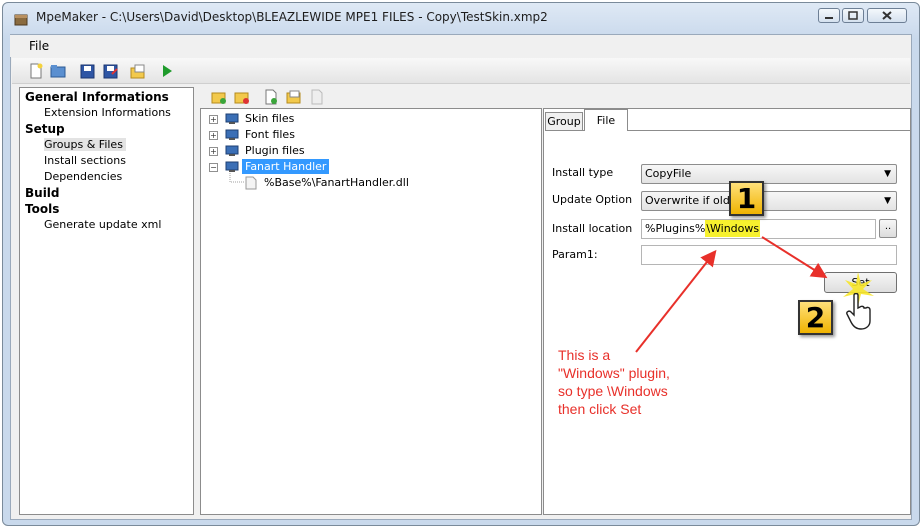 This screenshot has height=528, width=924. What do you see at coordinates (676, 301) in the screenshot?
I see `arrow-to-location` at bounding box center [676, 301].